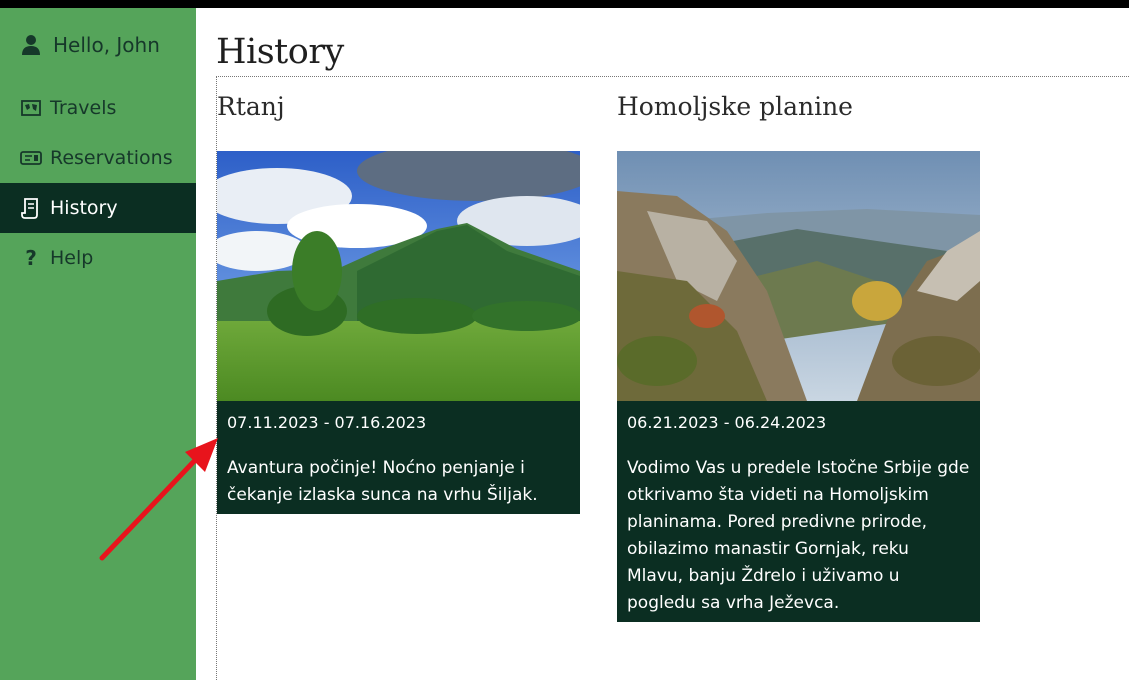 Image resolution: width=1129 pixels, height=680 pixels. I want to click on sidebar-item-label: Reservations, so click(111, 158).